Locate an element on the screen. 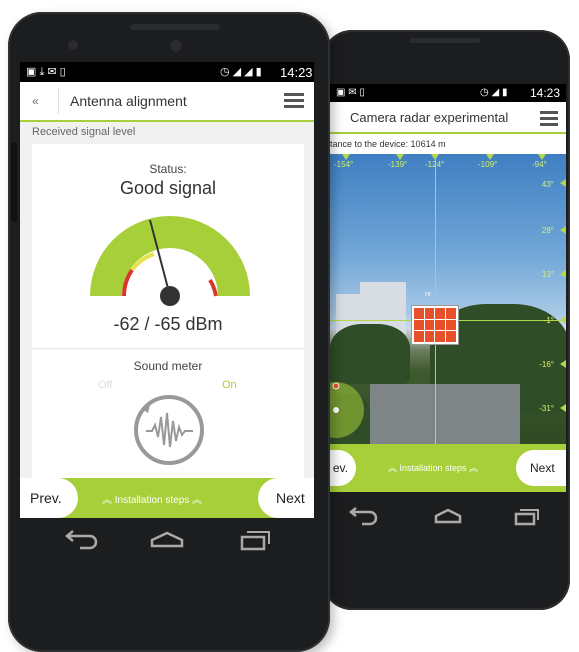 Image resolution: width=579 pixels, height=652 pixels. tick-label: -94° is located at coordinates (539, 164).